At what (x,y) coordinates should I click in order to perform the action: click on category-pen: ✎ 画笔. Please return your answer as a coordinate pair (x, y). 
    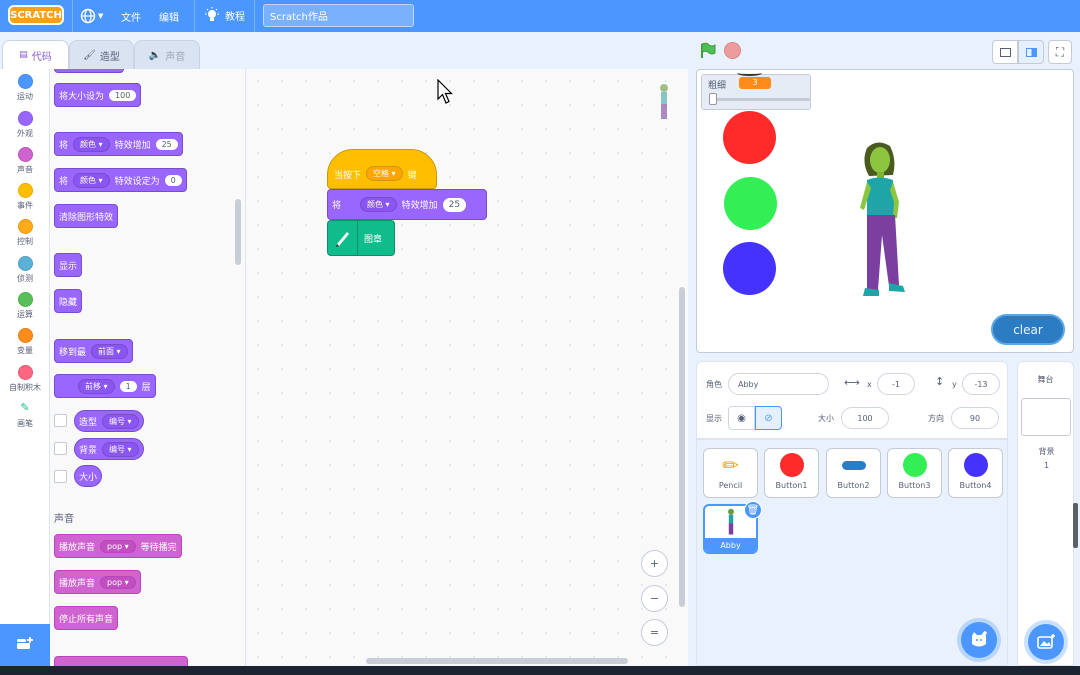
    Looking at the image, I should click on (25, 415).